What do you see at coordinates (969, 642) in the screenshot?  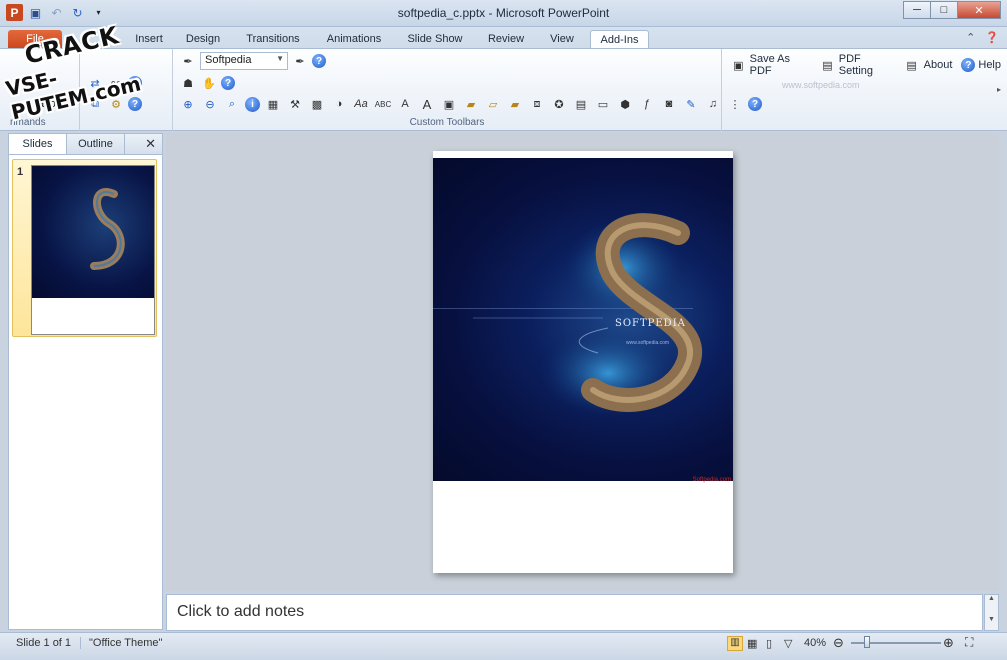 I see `fit-slide-icon: ⛶` at bounding box center [969, 642].